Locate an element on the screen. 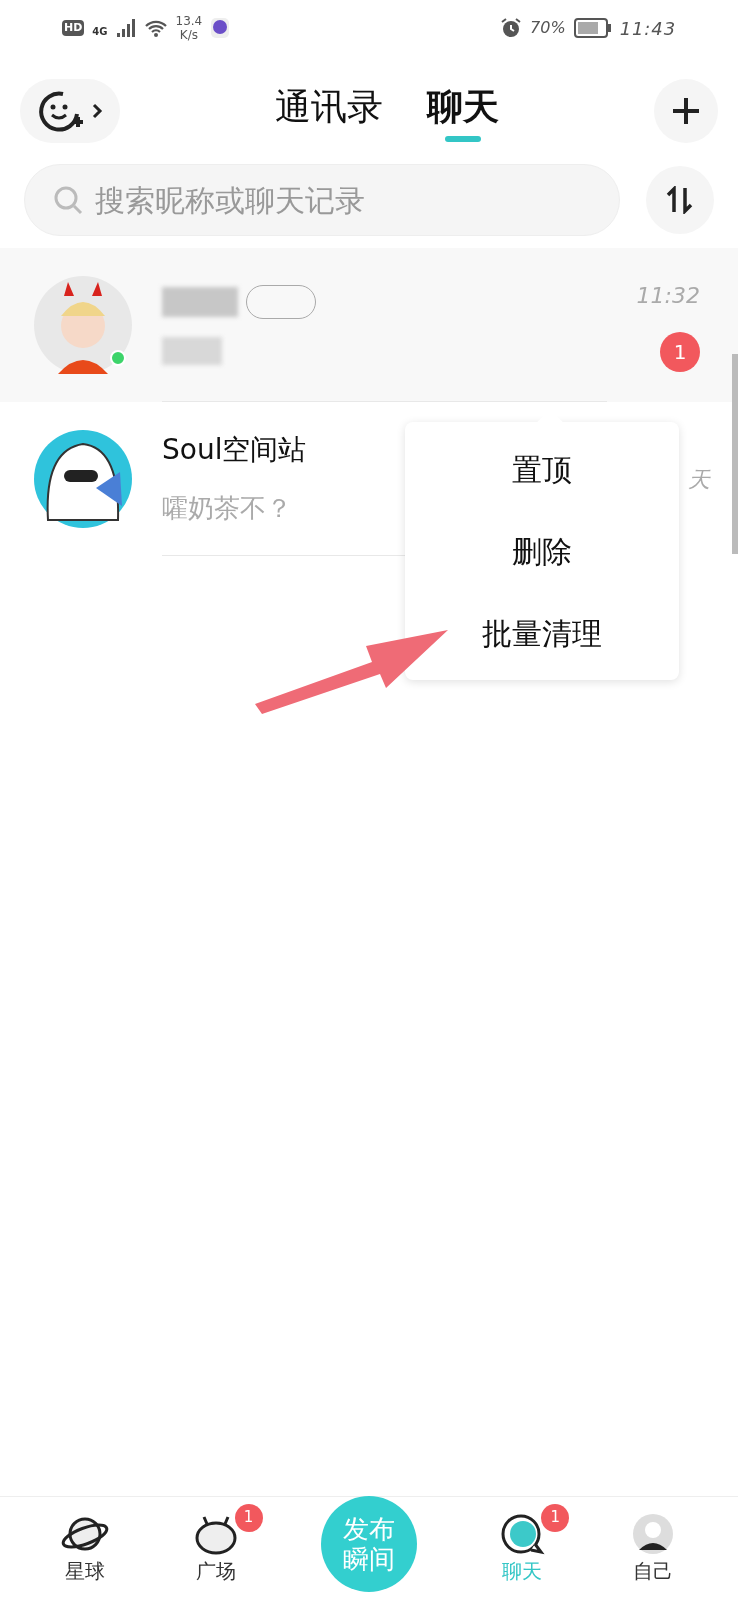  clock: 11:43 is located at coordinates (647, 28).